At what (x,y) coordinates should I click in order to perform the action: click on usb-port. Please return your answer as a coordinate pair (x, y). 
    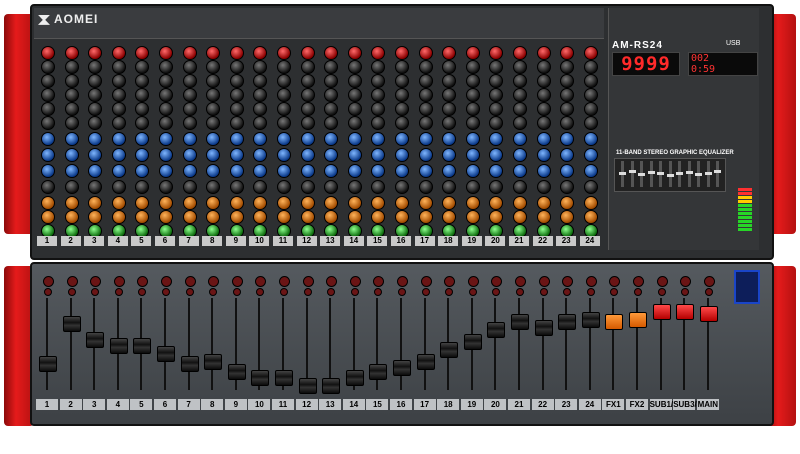
    Looking at the image, I should click on (747, 287).